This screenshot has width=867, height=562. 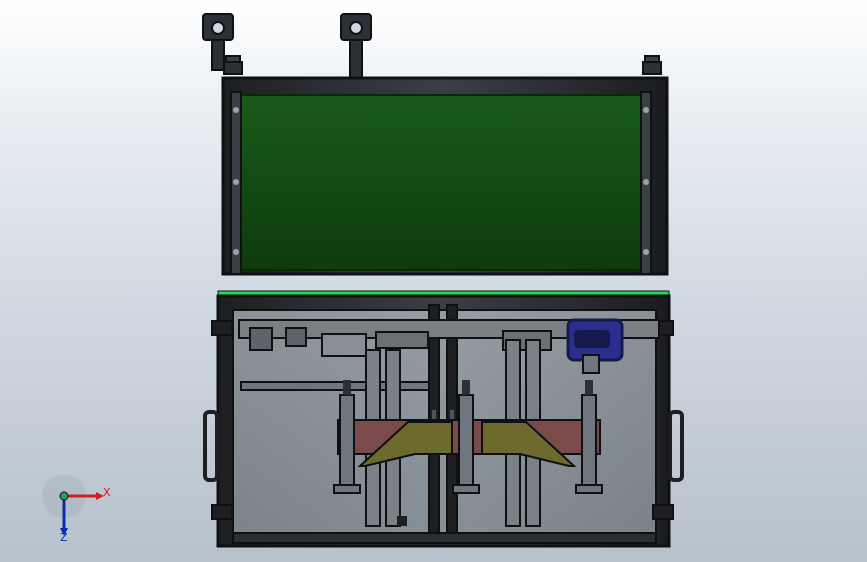 What do you see at coordinates (64, 537) in the screenshot?
I see `axis-label-z: Z` at bounding box center [64, 537].